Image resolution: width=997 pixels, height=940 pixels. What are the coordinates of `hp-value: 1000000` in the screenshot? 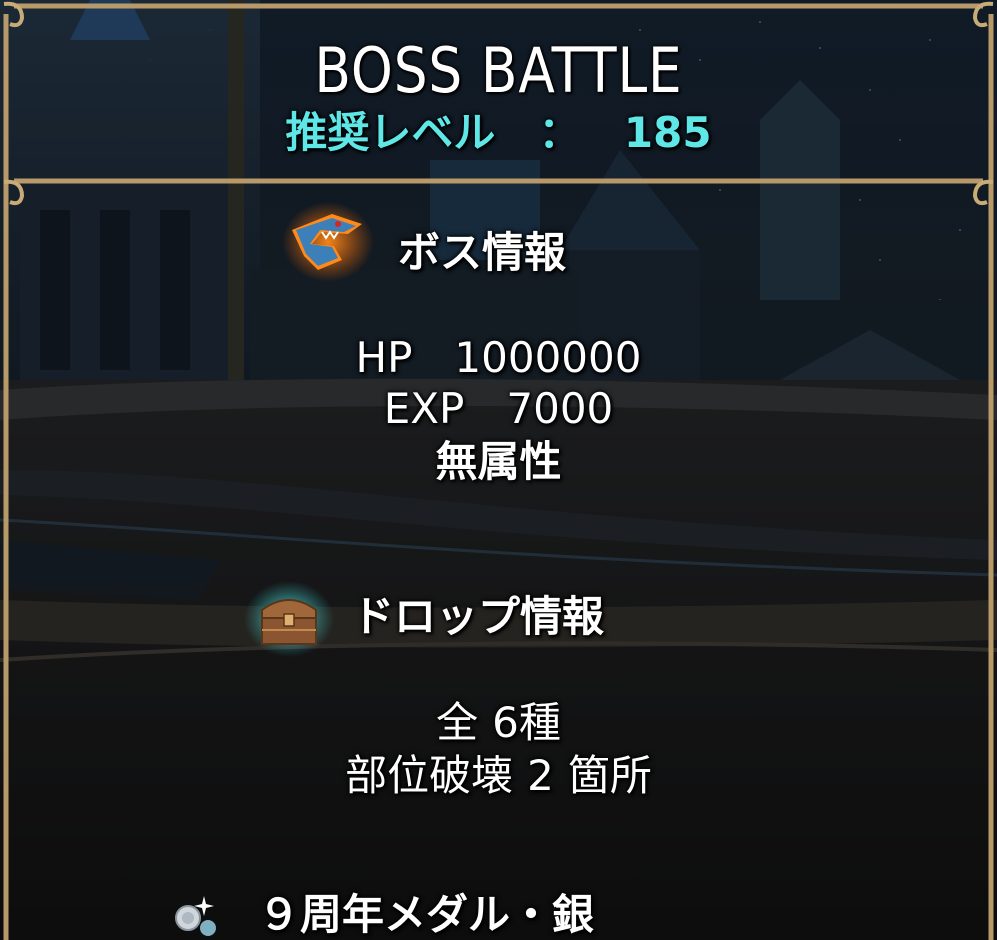 It's located at (548, 357).